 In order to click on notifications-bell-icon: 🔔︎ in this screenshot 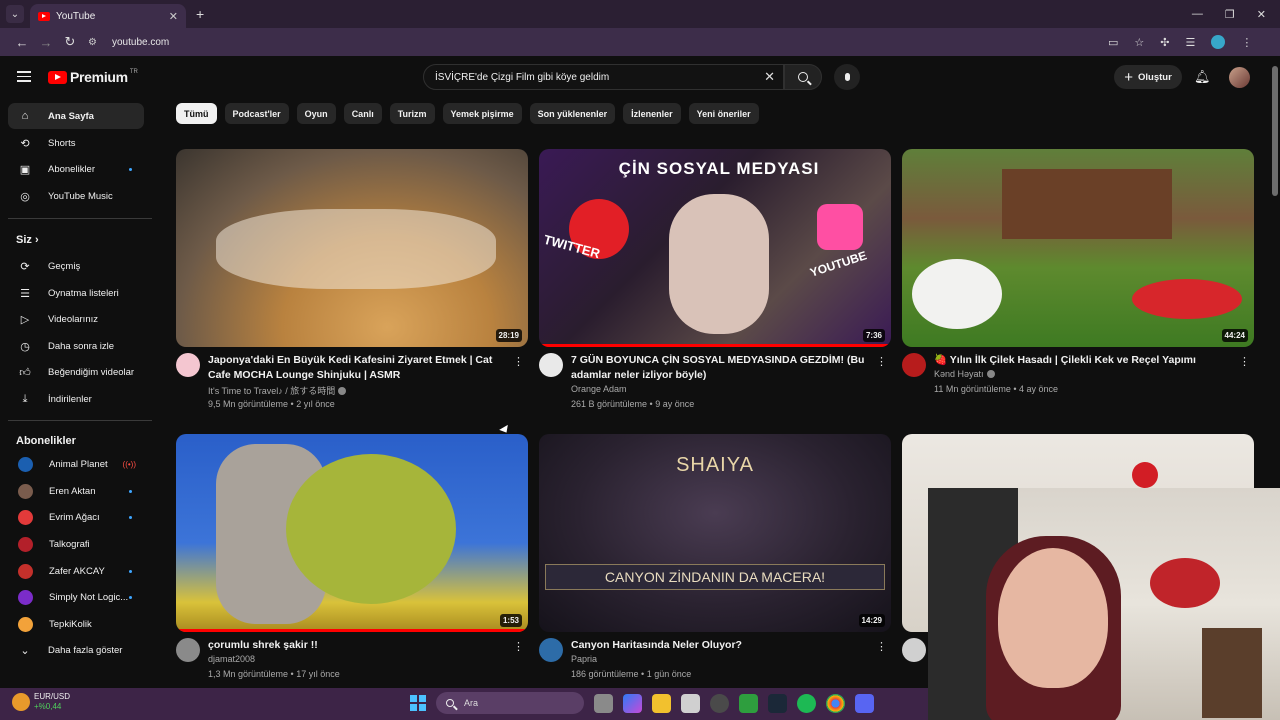, I will do `click(1202, 77)`.